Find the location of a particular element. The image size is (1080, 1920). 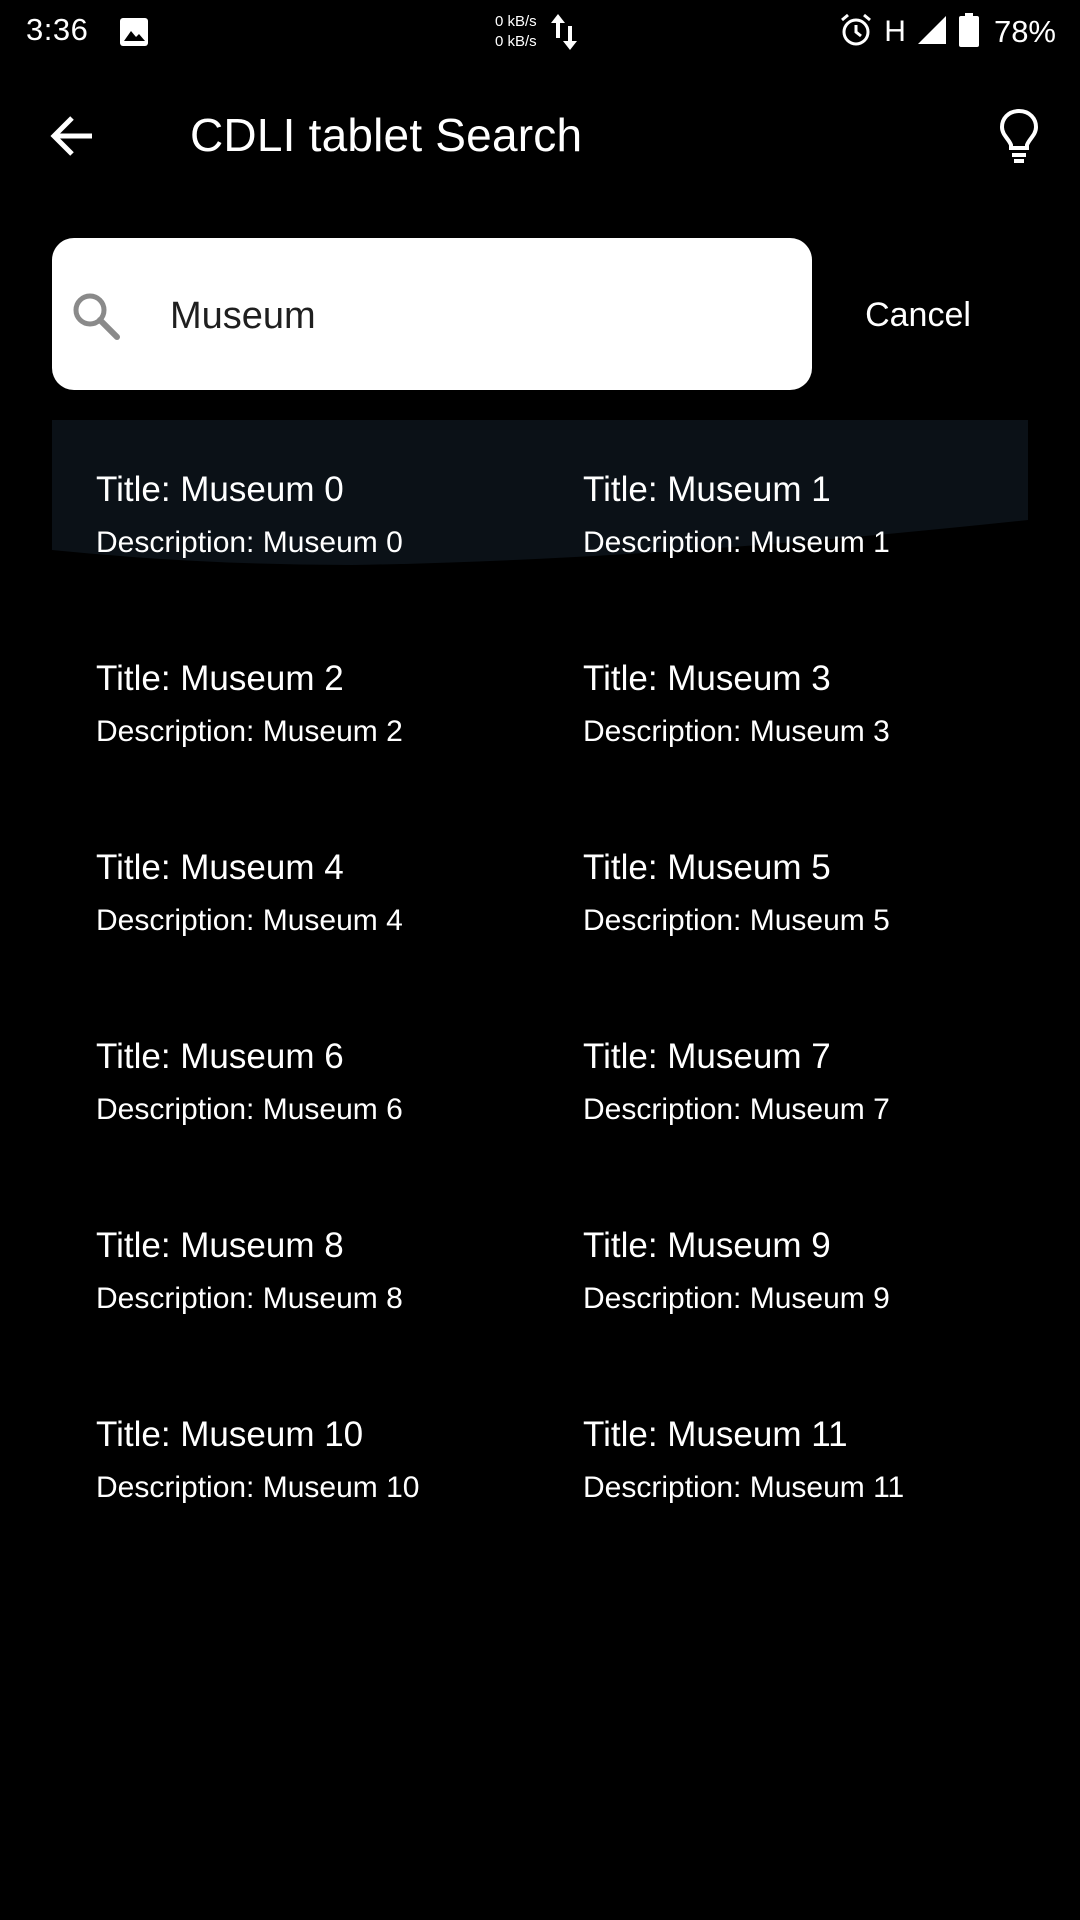

back-button is located at coordinates (72, 136).